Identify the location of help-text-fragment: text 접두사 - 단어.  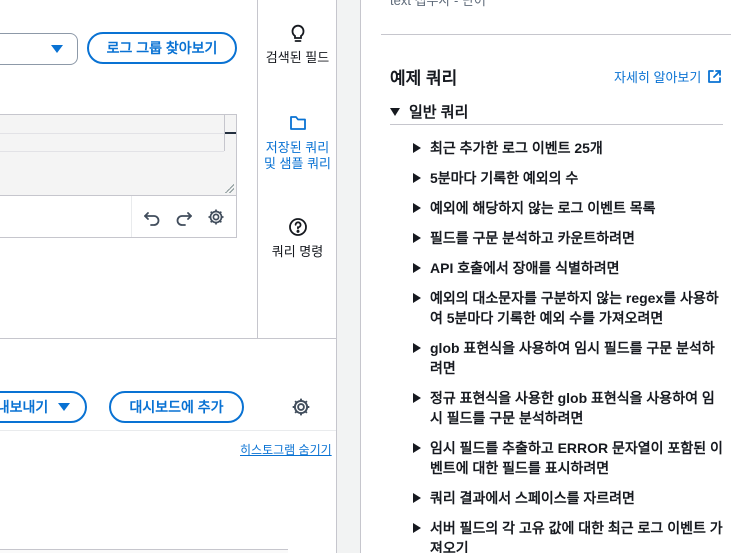
(438, 4).